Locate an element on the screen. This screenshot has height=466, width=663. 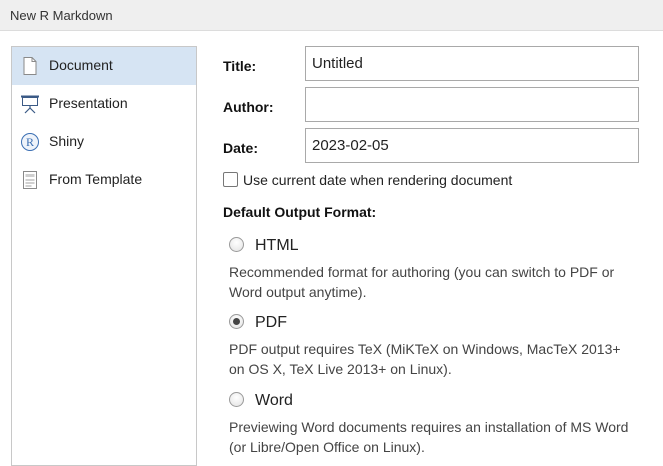
sidebar-item-document: Document is located at coordinates (104, 66).